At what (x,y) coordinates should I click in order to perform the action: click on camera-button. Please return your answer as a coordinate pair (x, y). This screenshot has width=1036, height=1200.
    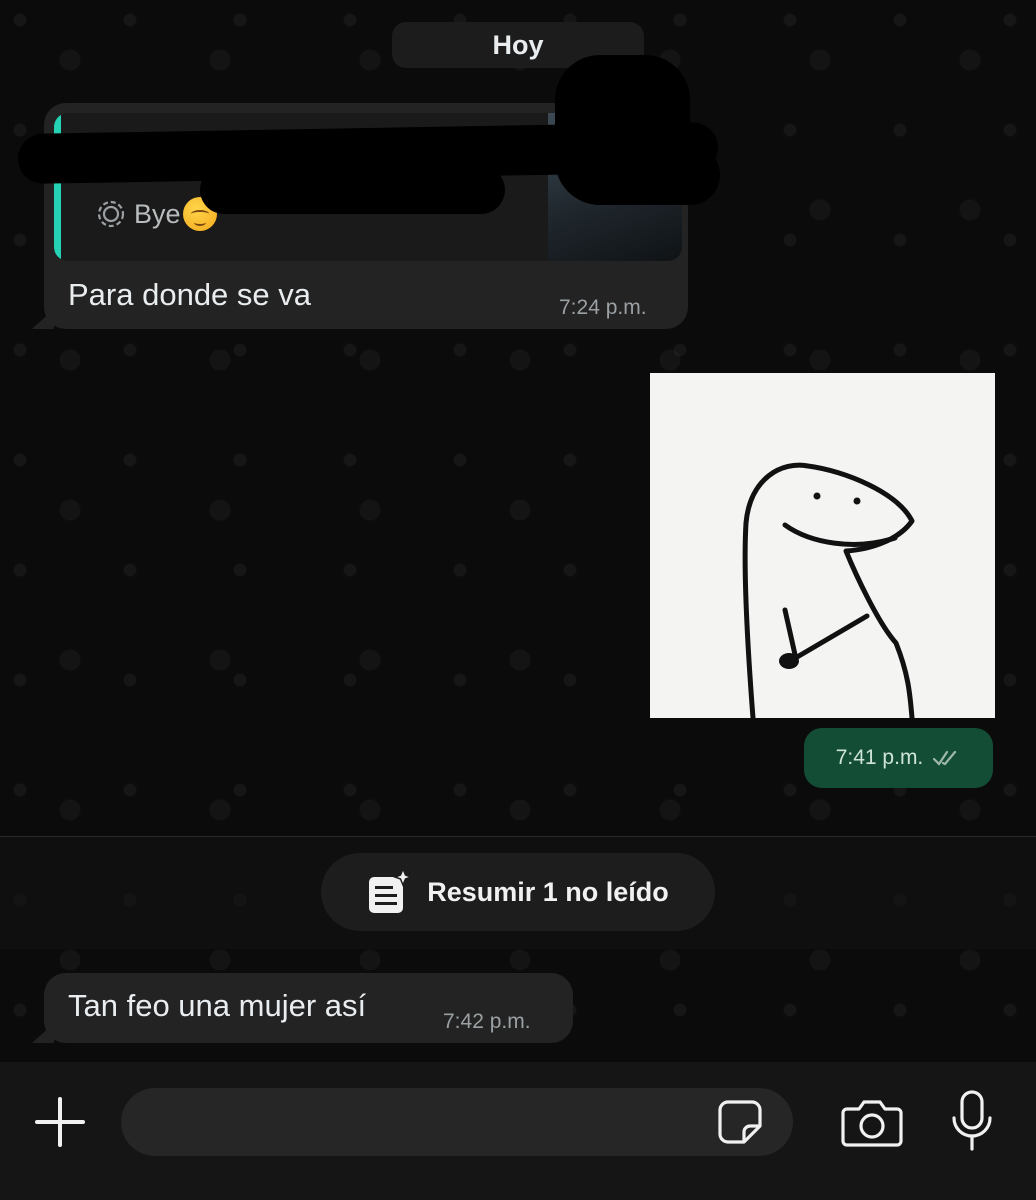
    Looking at the image, I should click on (872, 1122).